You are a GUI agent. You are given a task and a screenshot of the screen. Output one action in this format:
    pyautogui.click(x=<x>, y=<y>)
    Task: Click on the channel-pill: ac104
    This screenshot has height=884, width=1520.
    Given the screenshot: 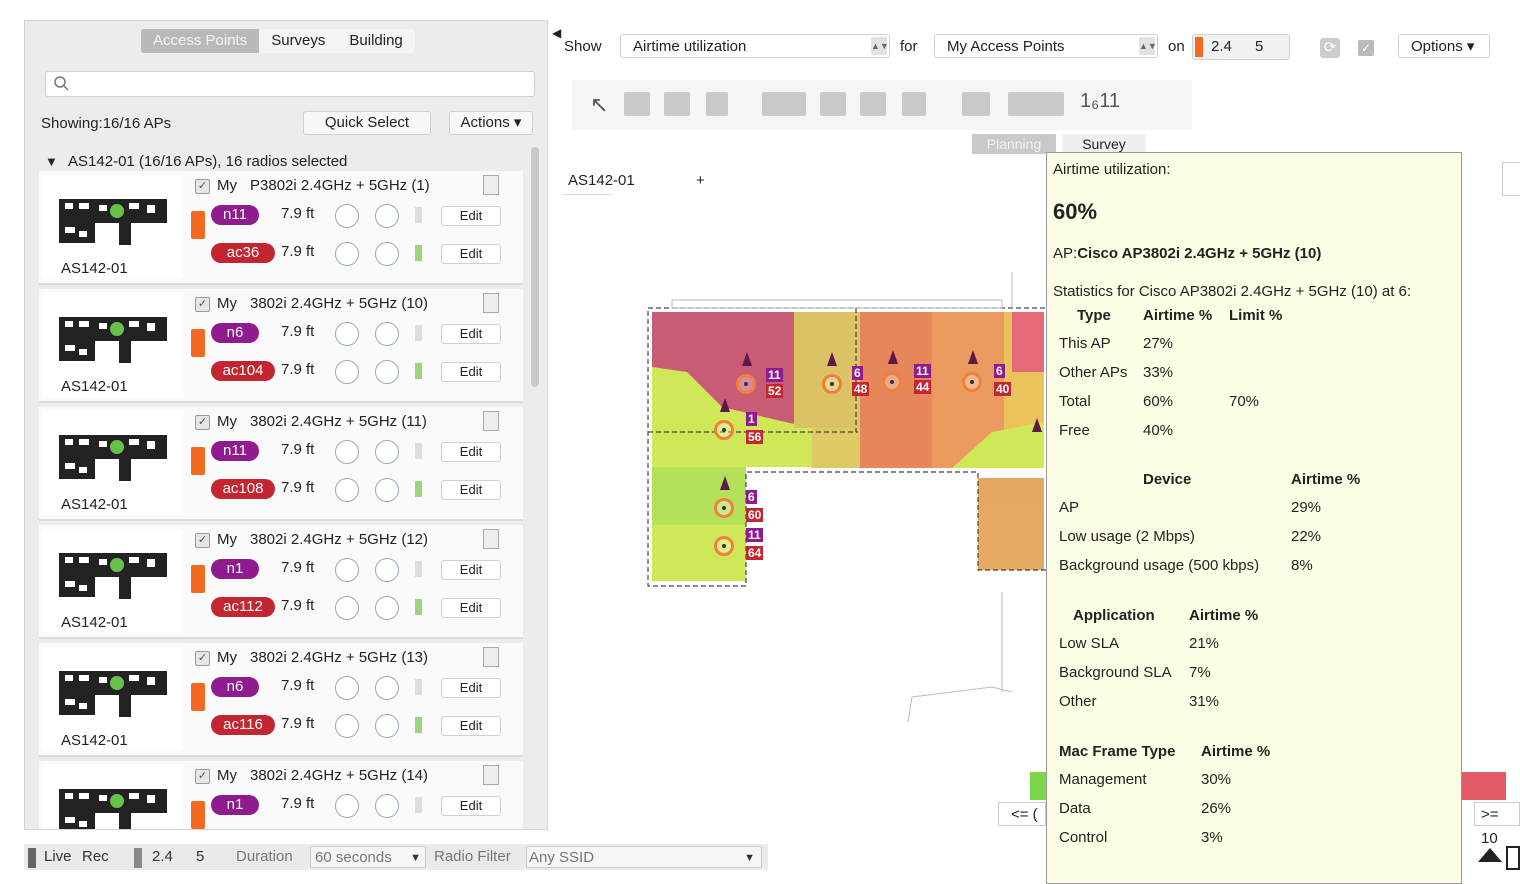 What is the action you would take?
    pyautogui.click(x=243, y=371)
    